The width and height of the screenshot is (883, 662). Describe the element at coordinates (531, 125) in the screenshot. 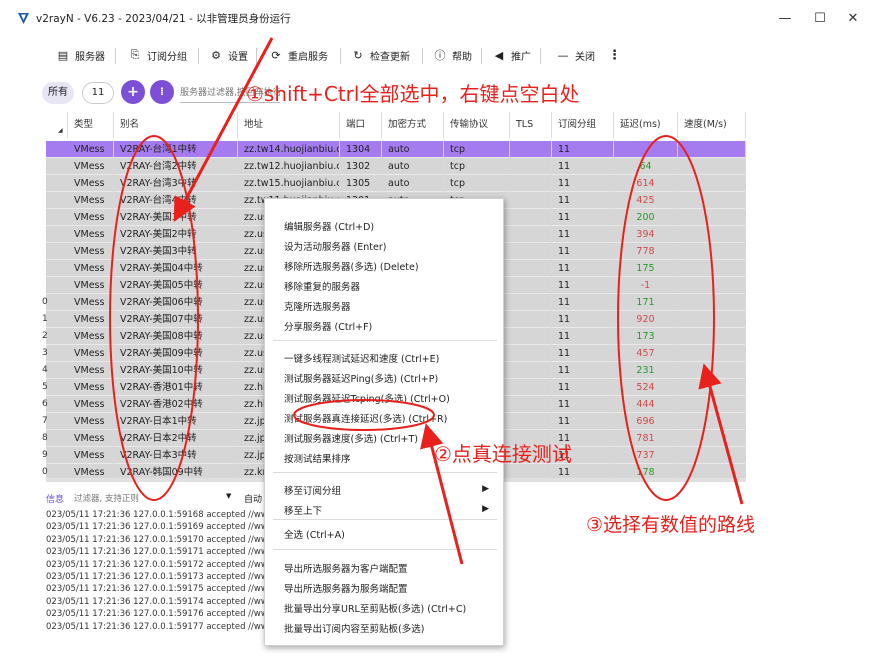

I see `header-tls: TLS` at that location.